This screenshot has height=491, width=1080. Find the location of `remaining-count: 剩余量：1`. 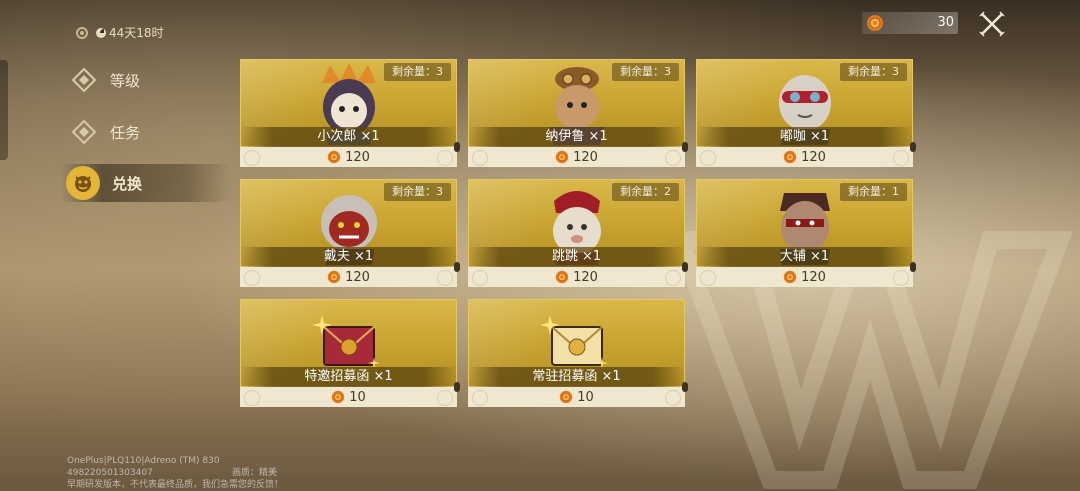

remaining-count: 剩余量：1 is located at coordinates (873, 192).